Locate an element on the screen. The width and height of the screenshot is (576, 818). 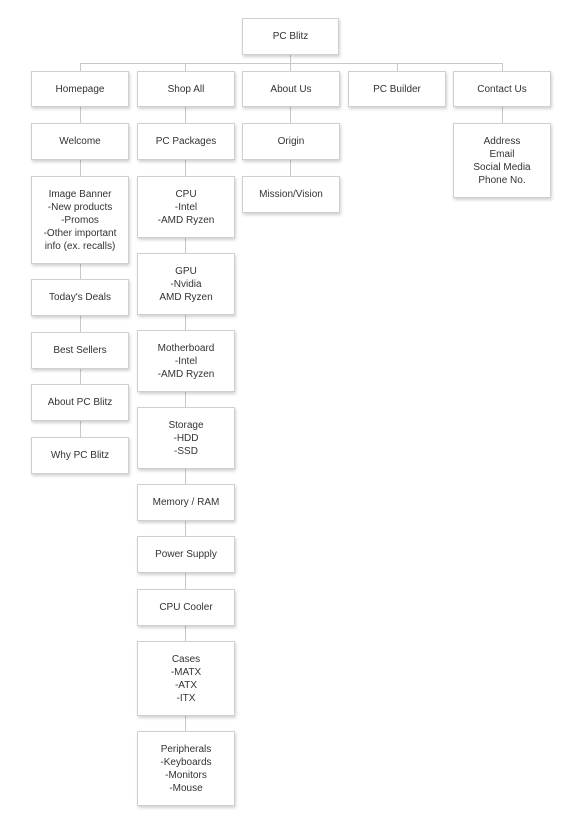
shop-item-cpu: CPU -Intel -AMD Ryzen is located at coordinates (186, 207).